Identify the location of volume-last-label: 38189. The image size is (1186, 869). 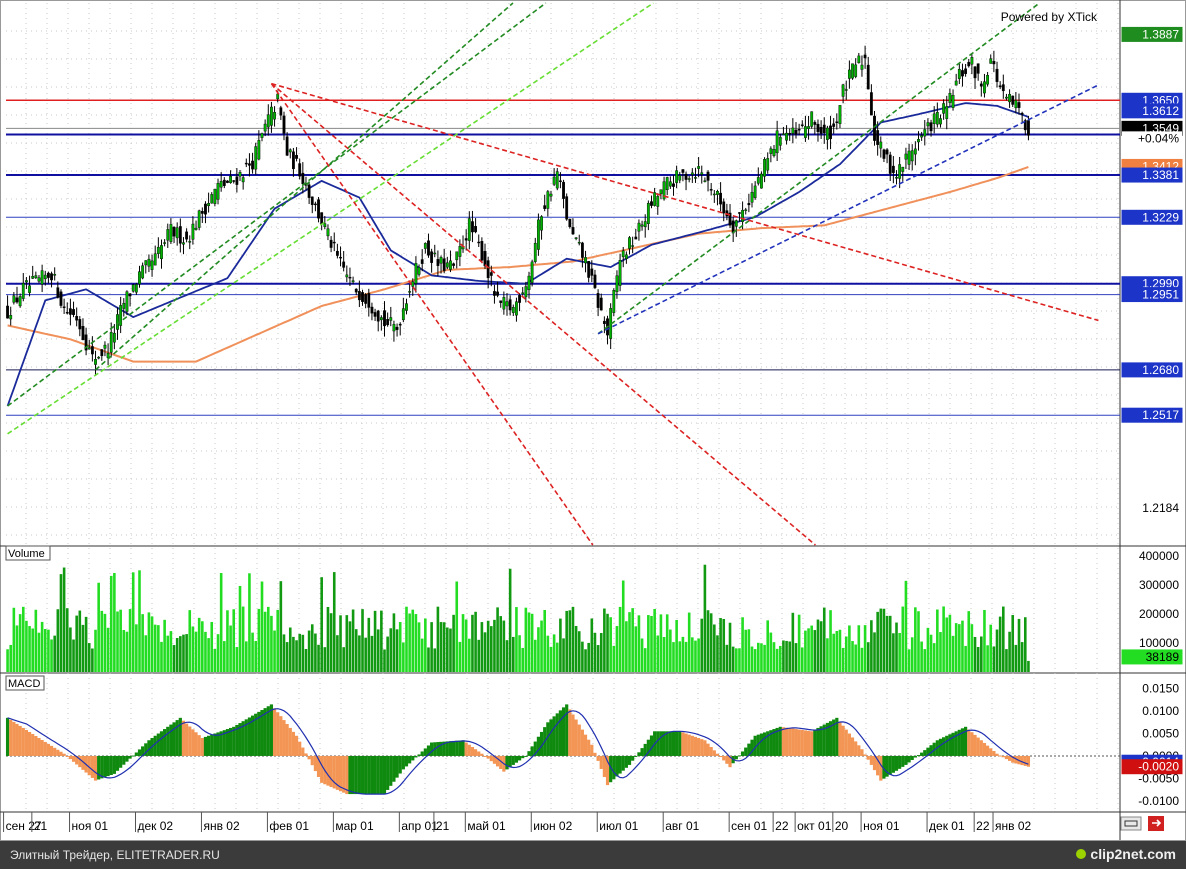
(1163, 657).